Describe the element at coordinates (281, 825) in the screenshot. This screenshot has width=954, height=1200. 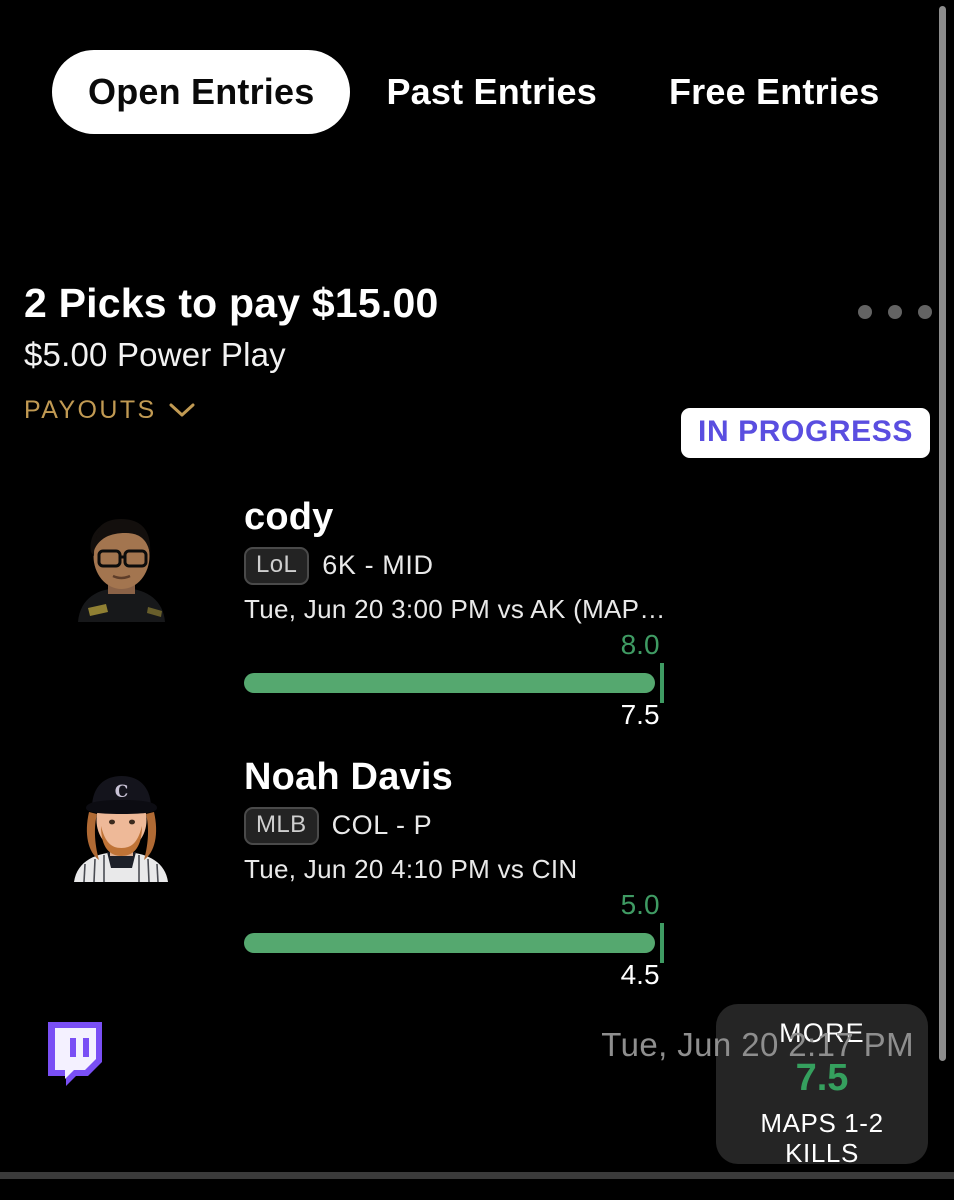
I see `league-badge: MLB` at that location.